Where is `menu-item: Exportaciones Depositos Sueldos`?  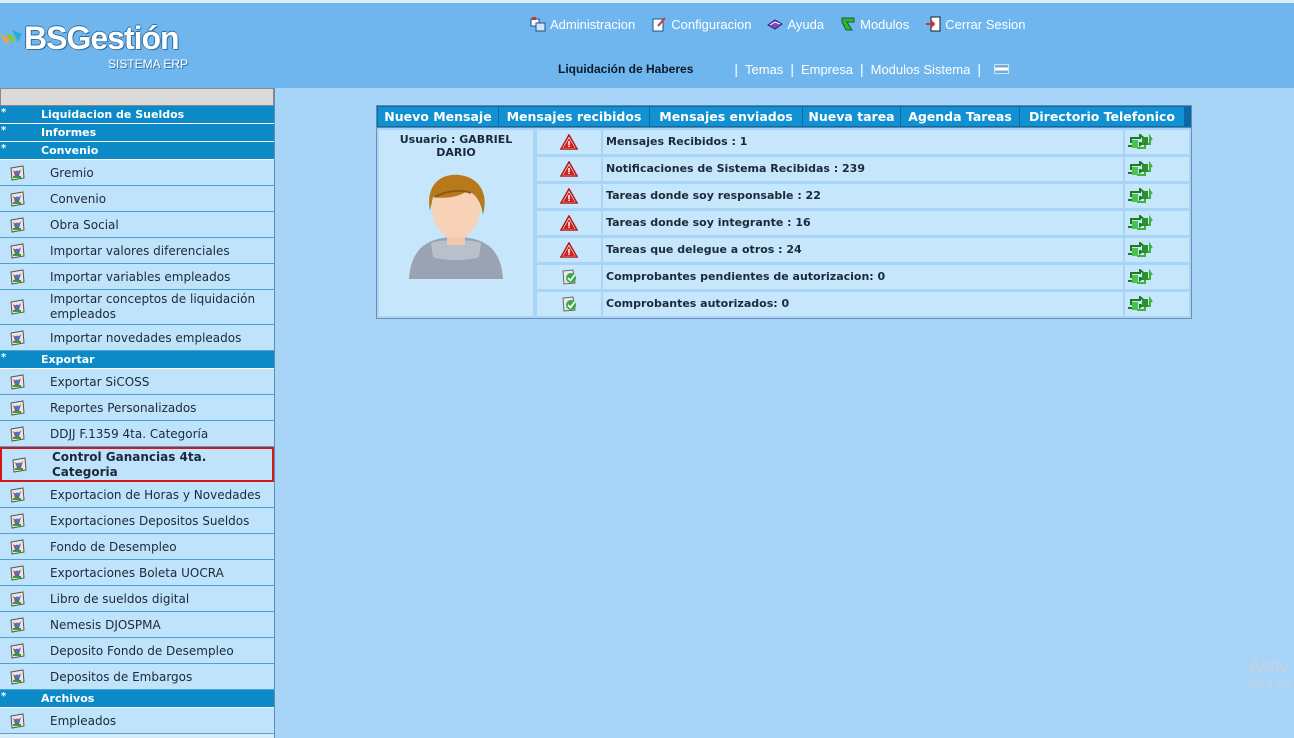
menu-item: Exportaciones Depositos Sueldos is located at coordinates (137, 521).